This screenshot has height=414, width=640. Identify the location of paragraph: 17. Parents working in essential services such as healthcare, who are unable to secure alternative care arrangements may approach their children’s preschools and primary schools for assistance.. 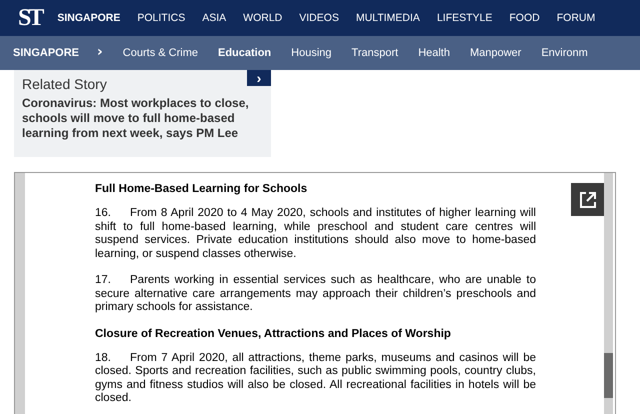
(315, 294).